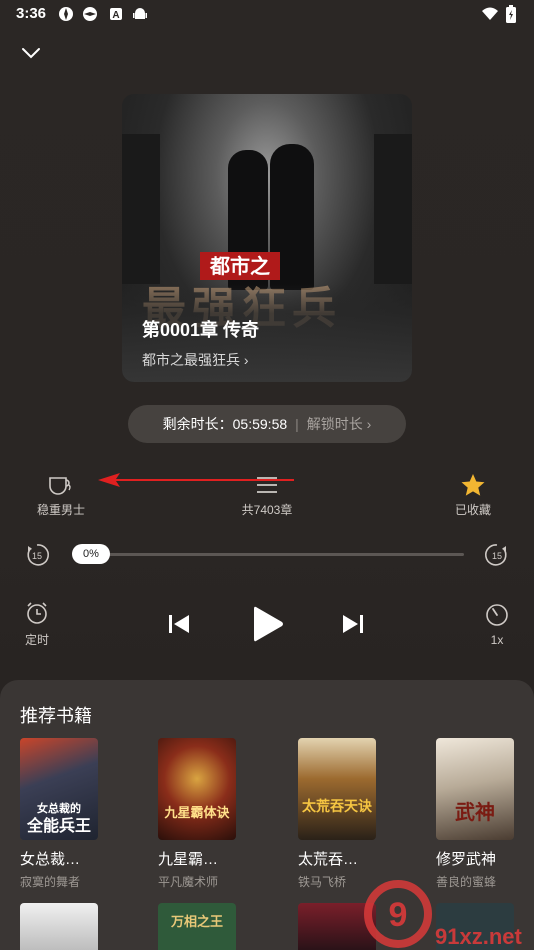 This screenshot has height=950, width=534. Describe the element at coordinates (267, 495) in the screenshot. I see `chapter-list-option: 共7403章` at that location.